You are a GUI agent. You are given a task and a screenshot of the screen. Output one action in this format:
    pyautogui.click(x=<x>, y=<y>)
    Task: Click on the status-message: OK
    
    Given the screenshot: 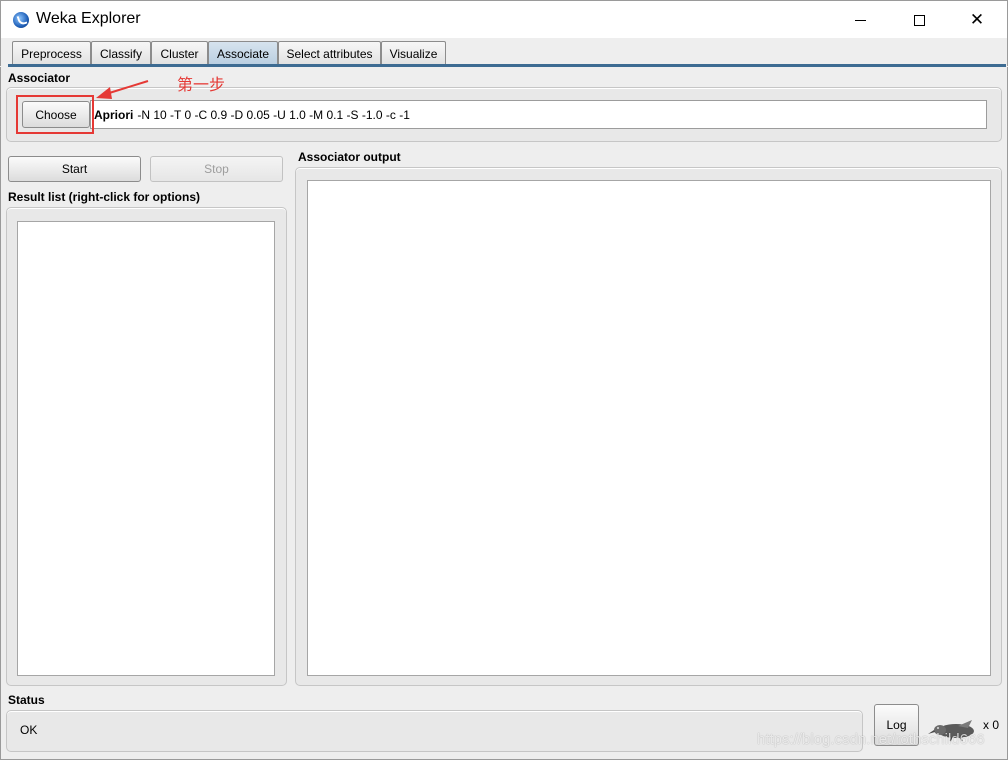 What is the action you would take?
    pyautogui.click(x=29, y=730)
    